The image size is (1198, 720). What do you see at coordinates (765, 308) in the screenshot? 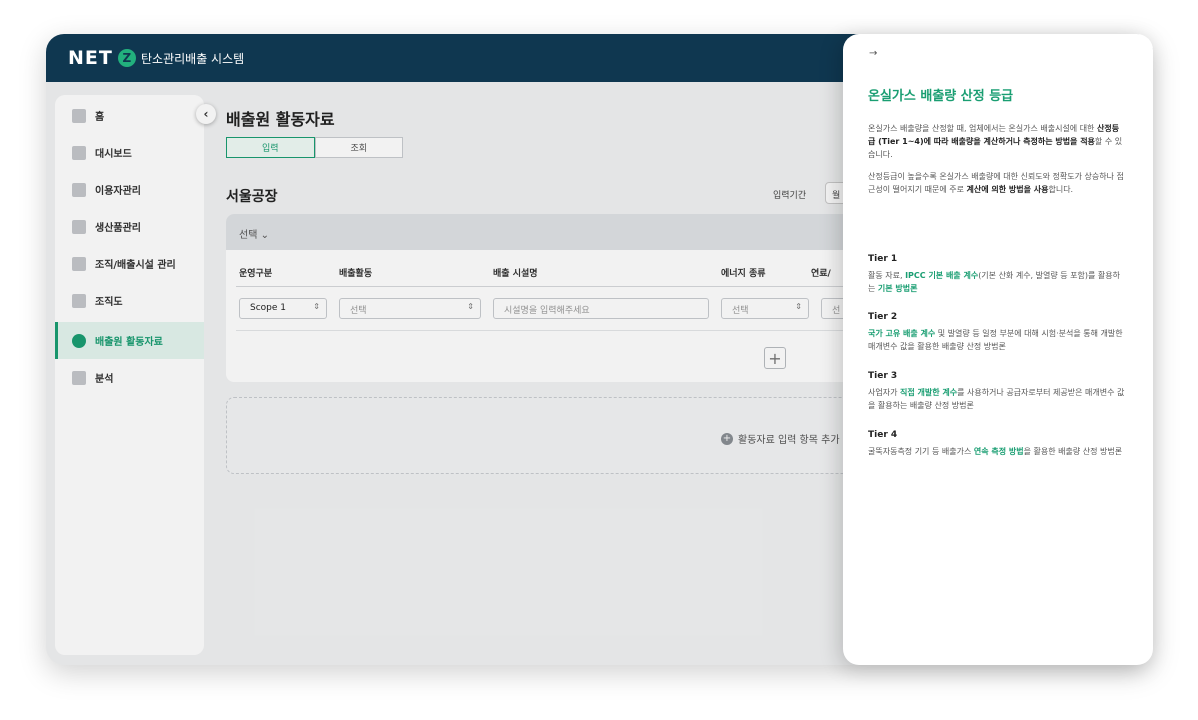
I see `energy-select: 선택 ⇕` at bounding box center [765, 308].